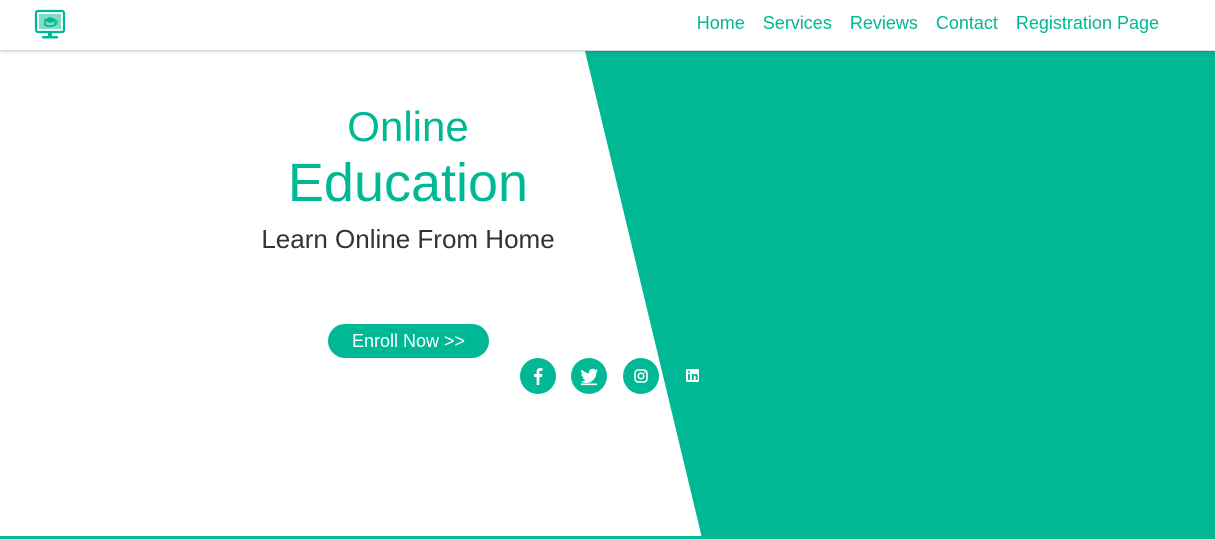 The image size is (1215, 539). Describe the element at coordinates (884, 23) in the screenshot. I see `nav-reviews-link: Reviews` at that location.